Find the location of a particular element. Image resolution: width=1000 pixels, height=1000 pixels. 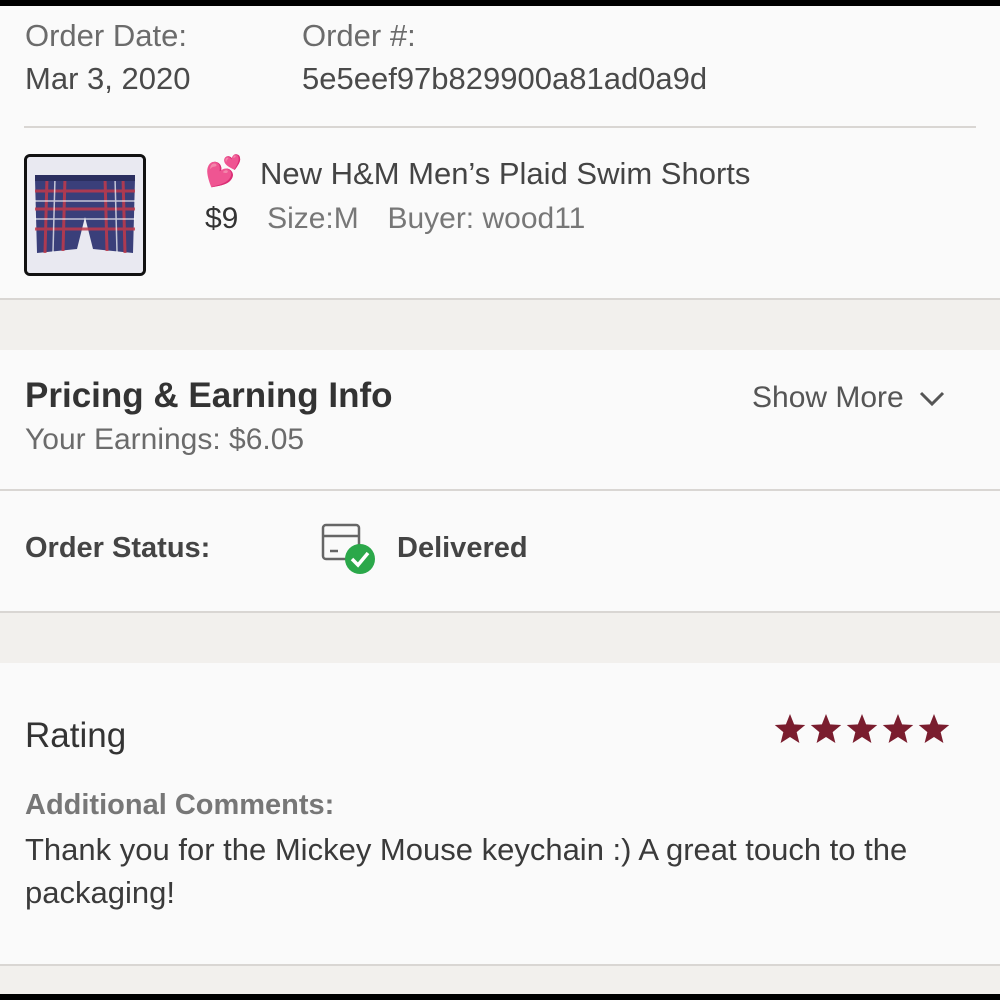

item-meta: $9 Size:M Buyer: wood11 is located at coordinates (395, 219).